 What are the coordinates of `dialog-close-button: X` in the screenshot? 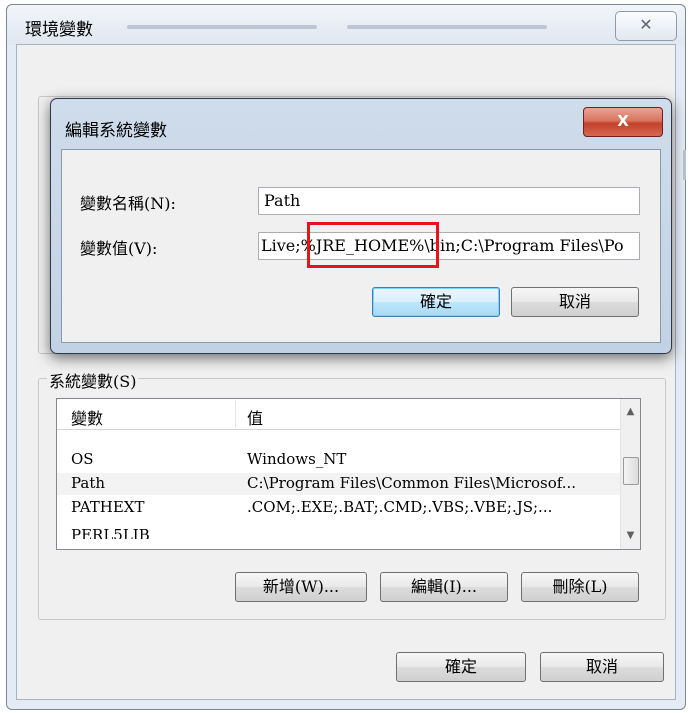 It's located at (623, 122).